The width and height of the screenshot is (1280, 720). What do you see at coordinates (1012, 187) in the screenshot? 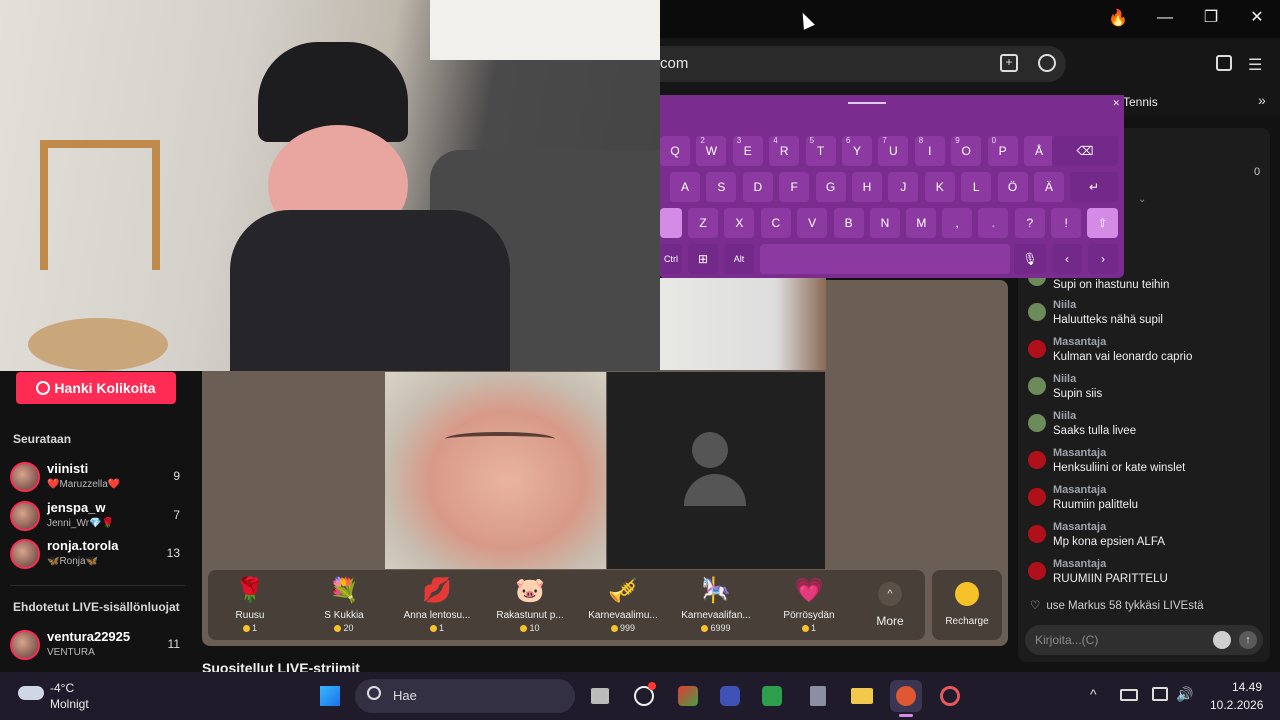
I see `key-ö: Ö` at bounding box center [1012, 187].